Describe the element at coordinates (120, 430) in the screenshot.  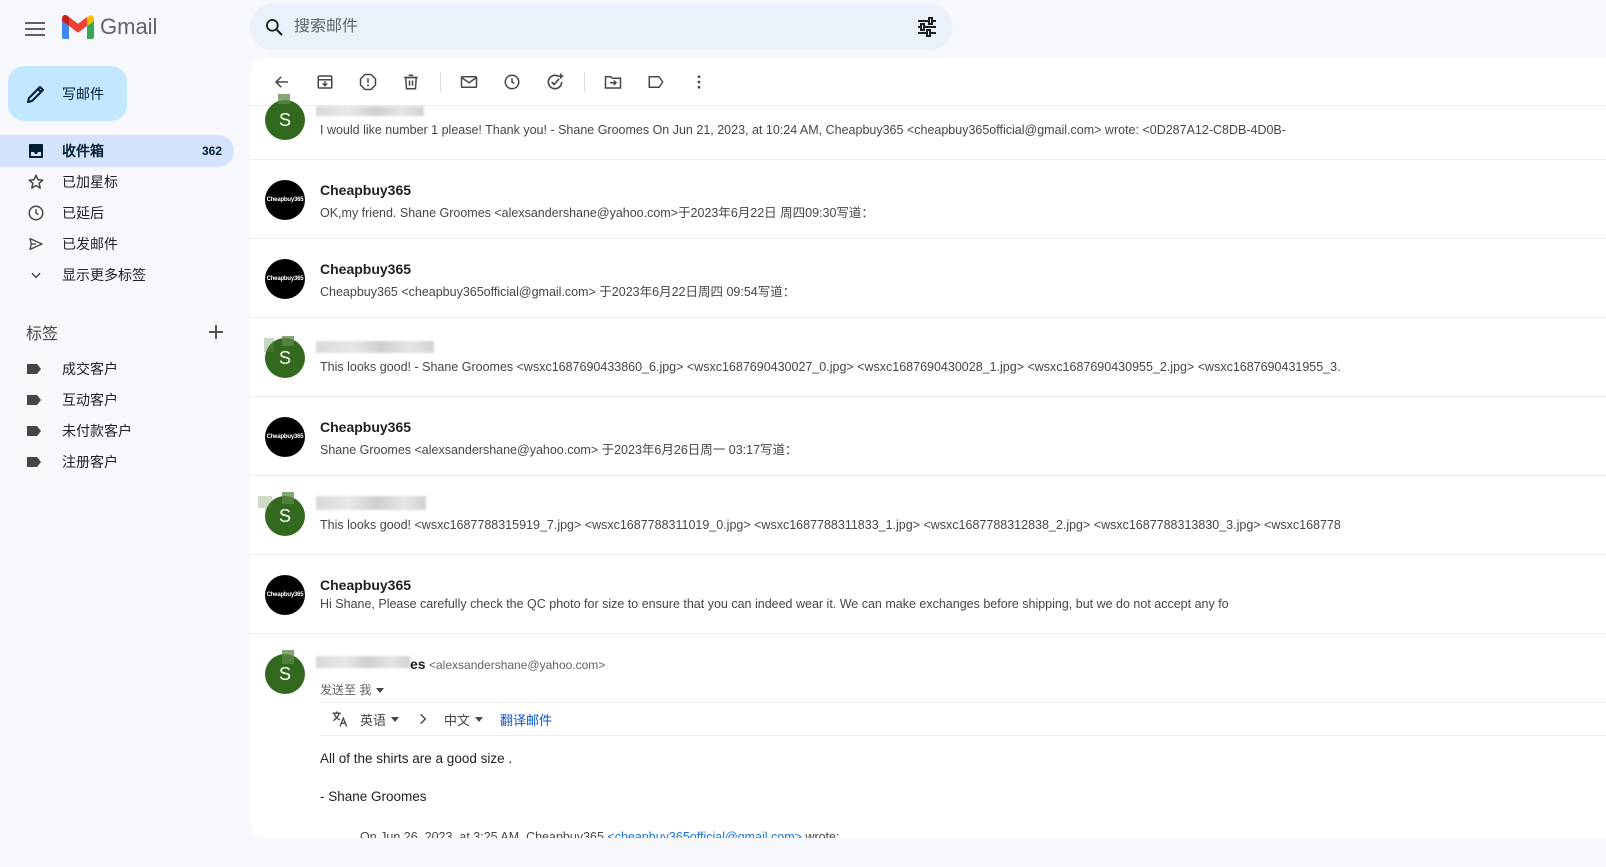
I see `label-item: 未付款客户` at that location.